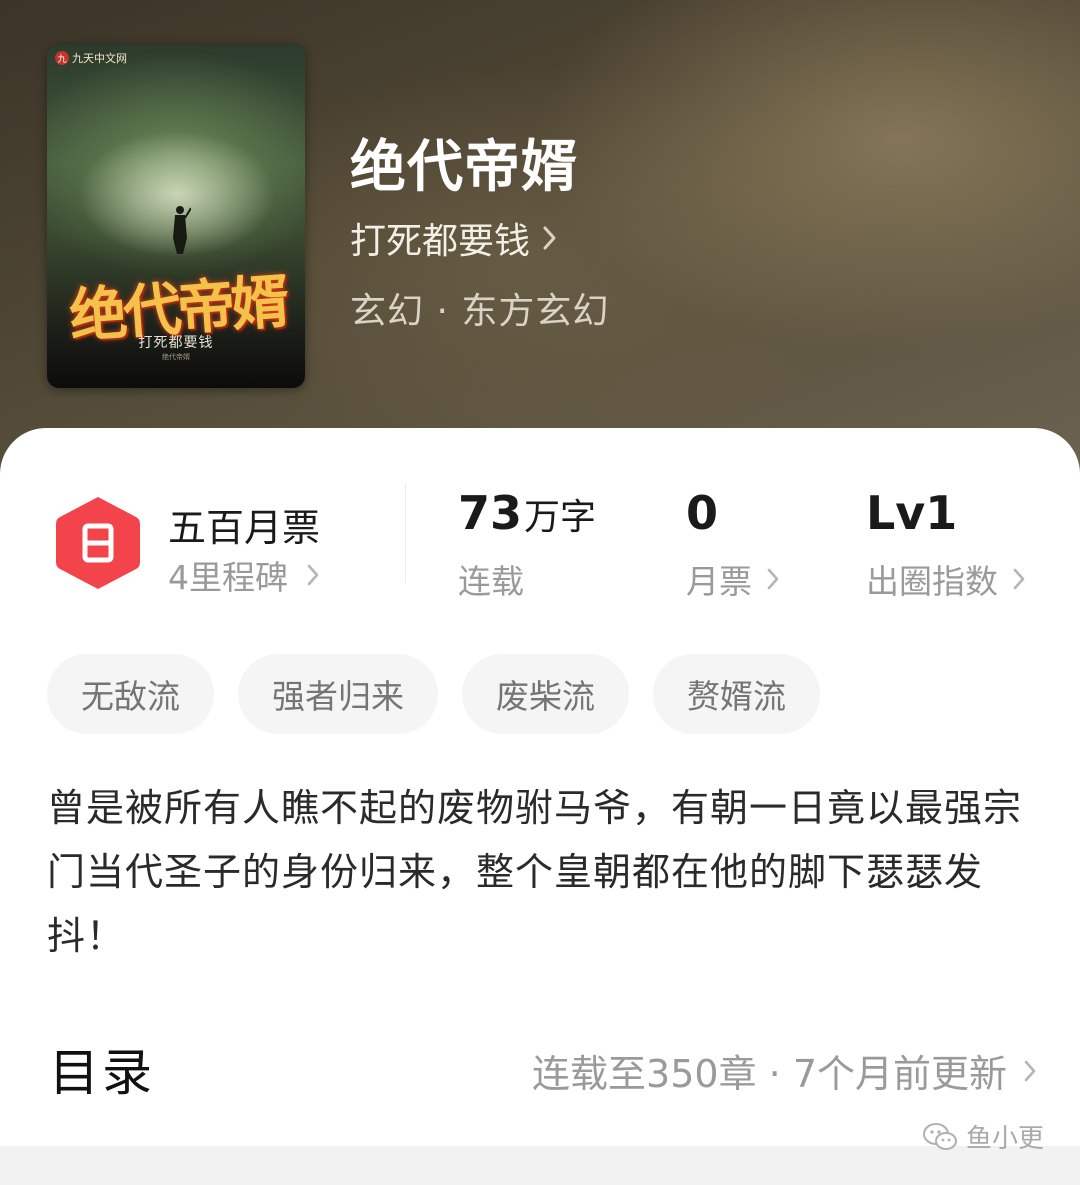 Image resolution: width=1080 pixels, height=1185 pixels. I want to click on cover-subtitle-art: 绝代帝婿, so click(176, 357).